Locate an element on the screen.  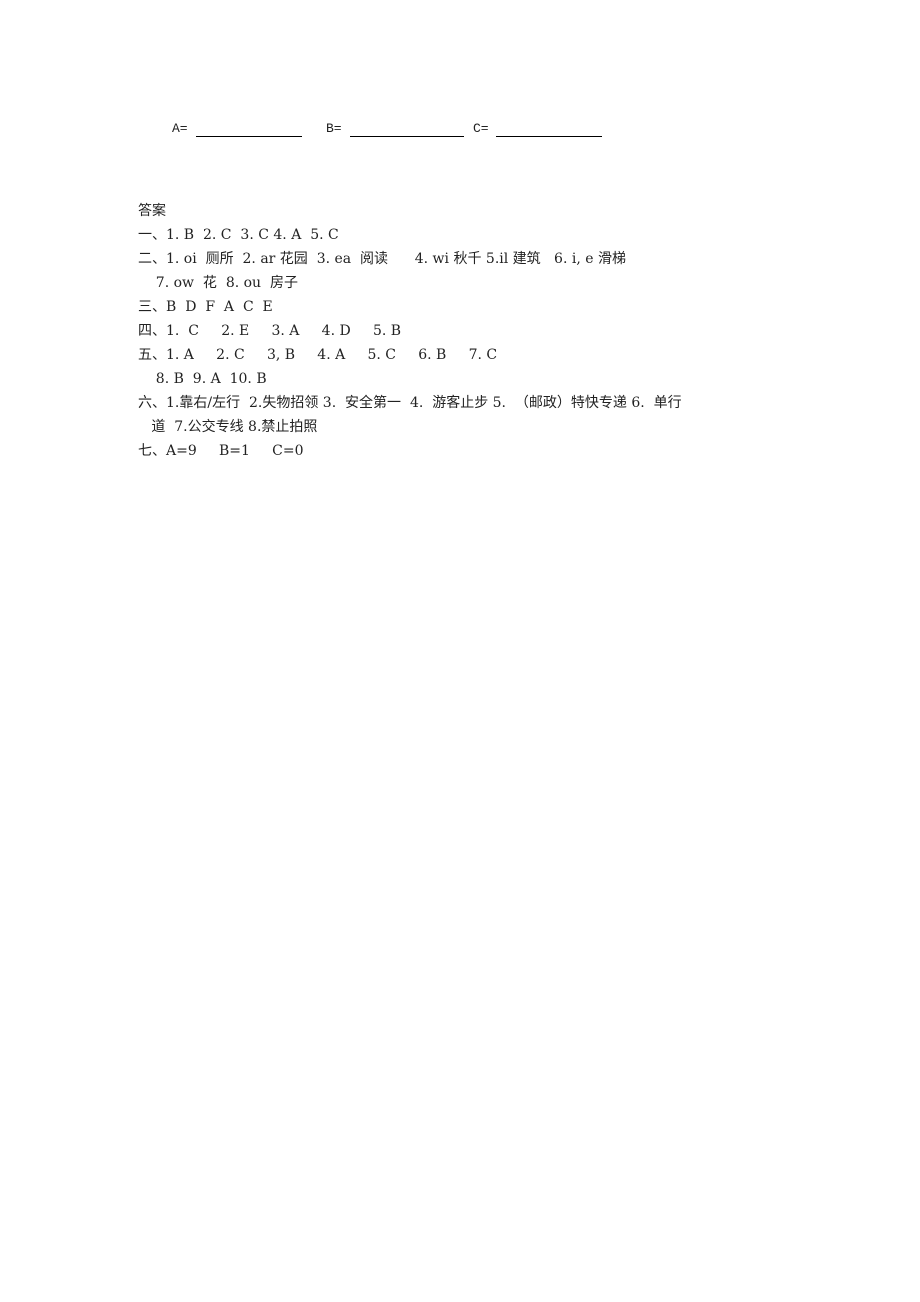
blank-c is located at coordinates (549, 136).